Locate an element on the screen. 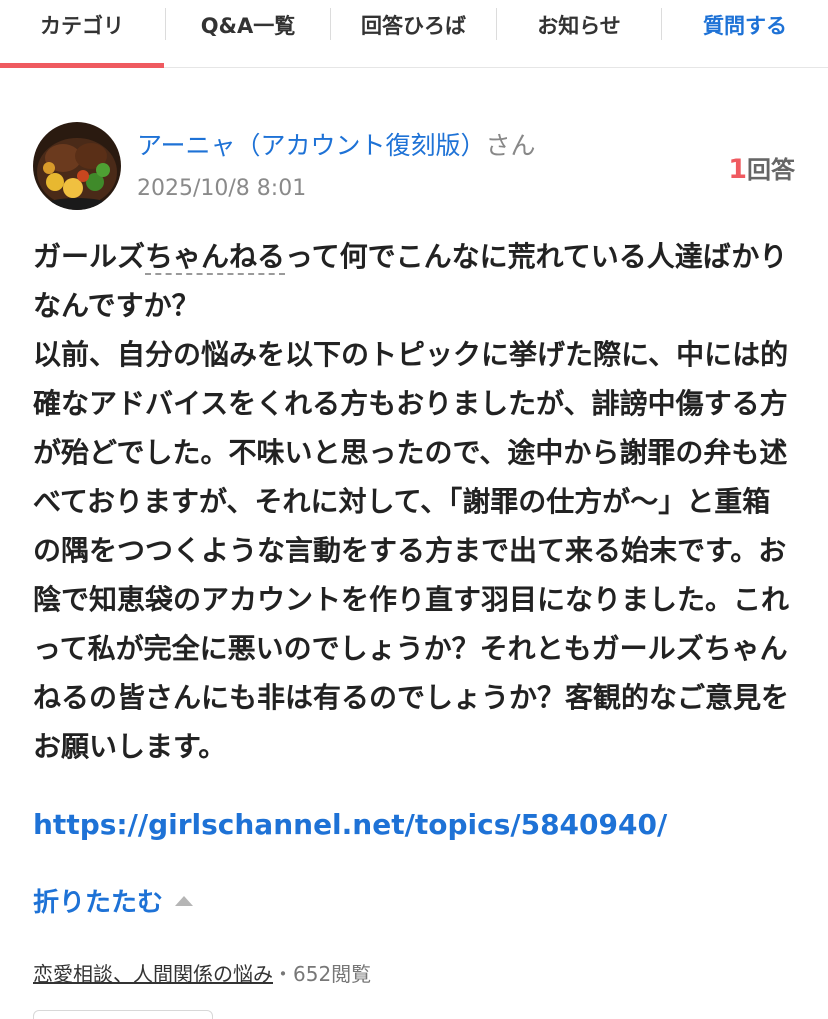 The height and width of the screenshot is (1019, 828). answer-count-label: 回答 is located at coordinates (771, 170).